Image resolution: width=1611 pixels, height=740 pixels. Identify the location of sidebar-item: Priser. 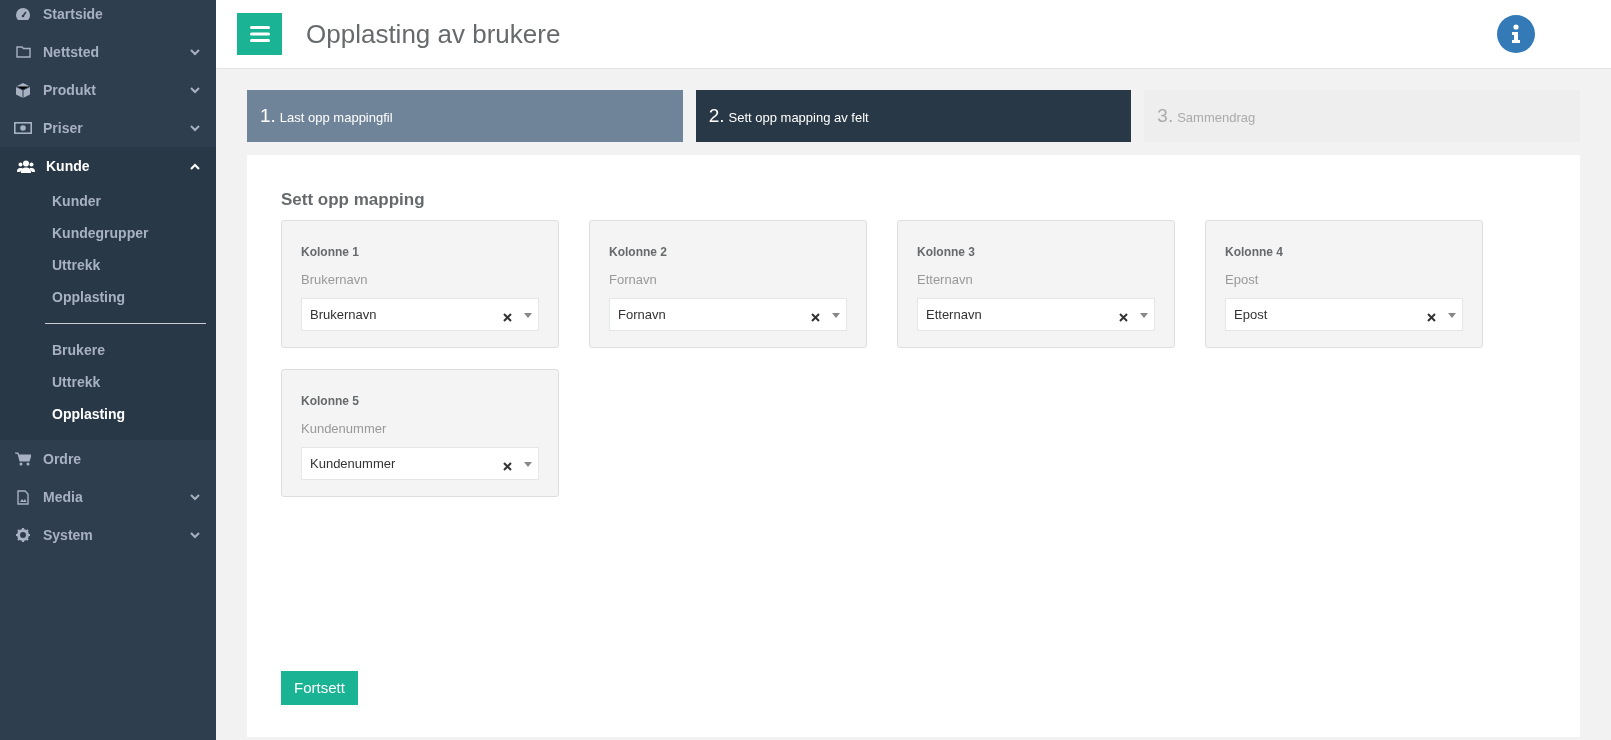
(108, 128).